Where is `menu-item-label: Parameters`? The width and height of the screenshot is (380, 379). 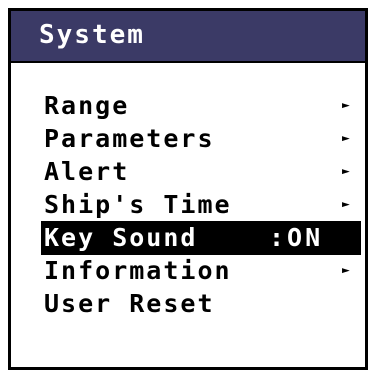
menu-item-label: Parameters is located at coordinates (129, 138).